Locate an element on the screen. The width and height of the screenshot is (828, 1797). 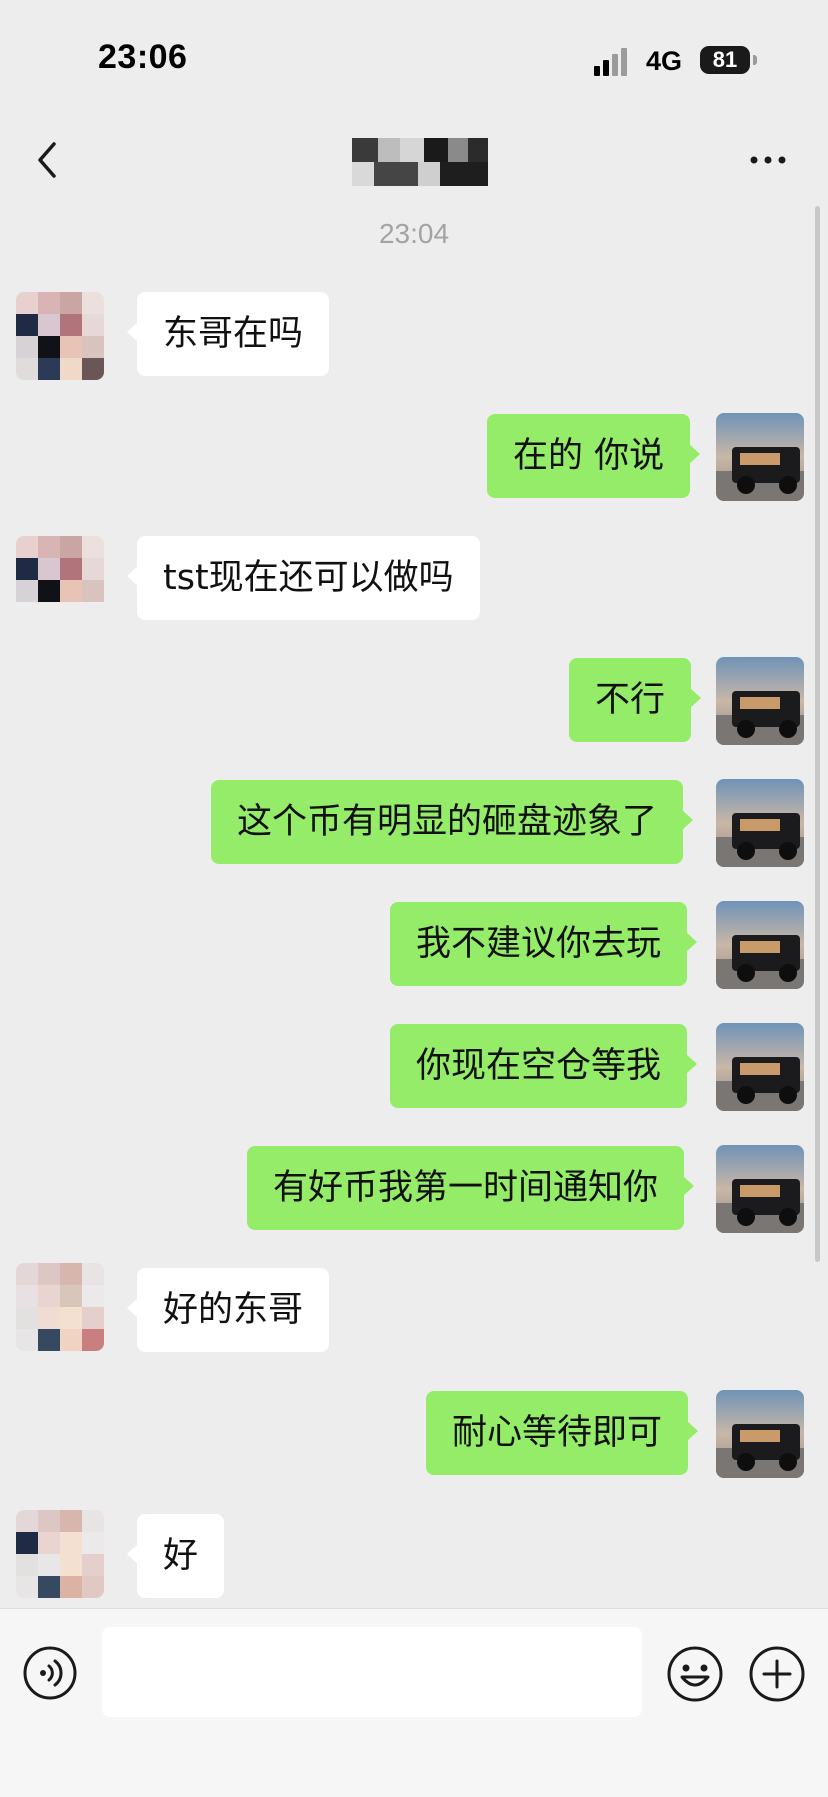
message-text: 耐心等待即可 is located at coordinates (557, 1433).